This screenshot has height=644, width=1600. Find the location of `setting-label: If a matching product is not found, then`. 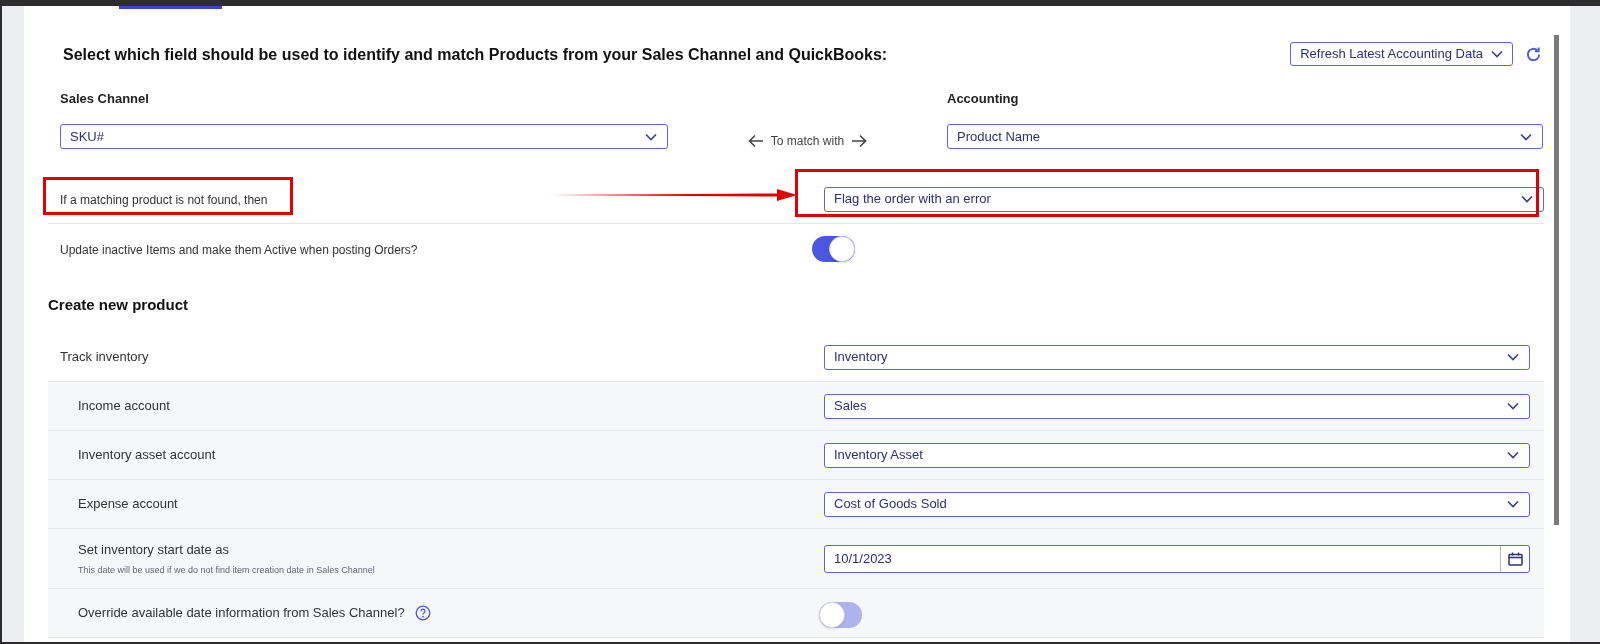

setting-label: If a matching product is not found, then is located at coordinates (164, 200).